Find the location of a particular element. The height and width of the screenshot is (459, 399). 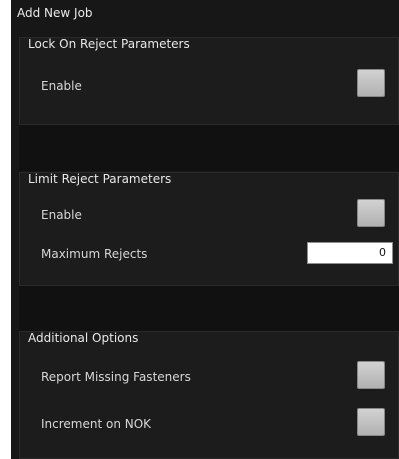

maximum-rejects-input: 0 is located at coordinates (350, 253).